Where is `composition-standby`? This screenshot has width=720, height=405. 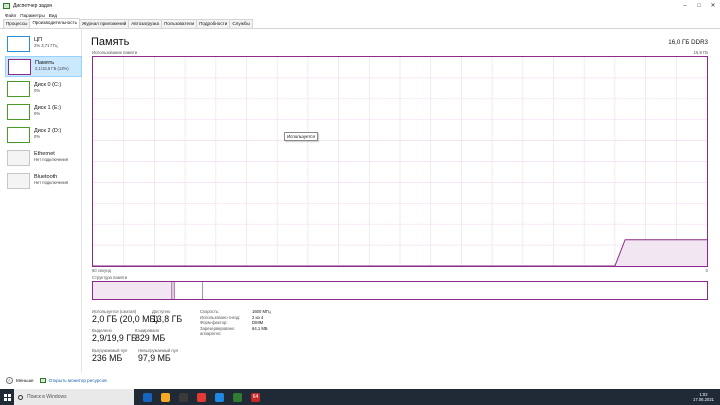
composition-standby is located at coordinates (189, 290).